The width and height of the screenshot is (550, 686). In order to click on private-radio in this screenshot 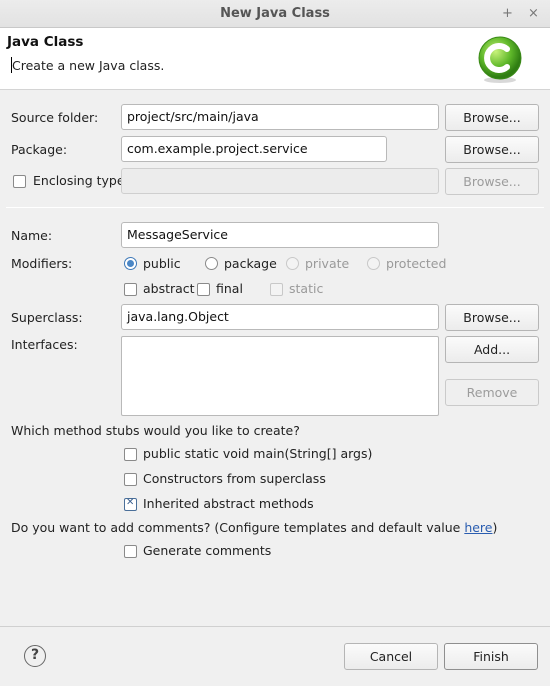, I will do `click(292, 263)`.